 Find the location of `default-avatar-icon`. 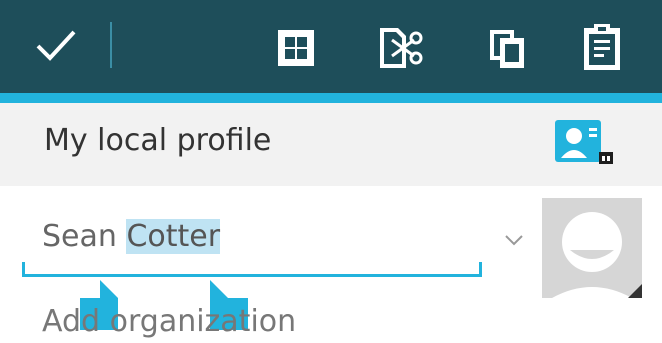

default-avatar-icon is located at coordinates (592, 248).